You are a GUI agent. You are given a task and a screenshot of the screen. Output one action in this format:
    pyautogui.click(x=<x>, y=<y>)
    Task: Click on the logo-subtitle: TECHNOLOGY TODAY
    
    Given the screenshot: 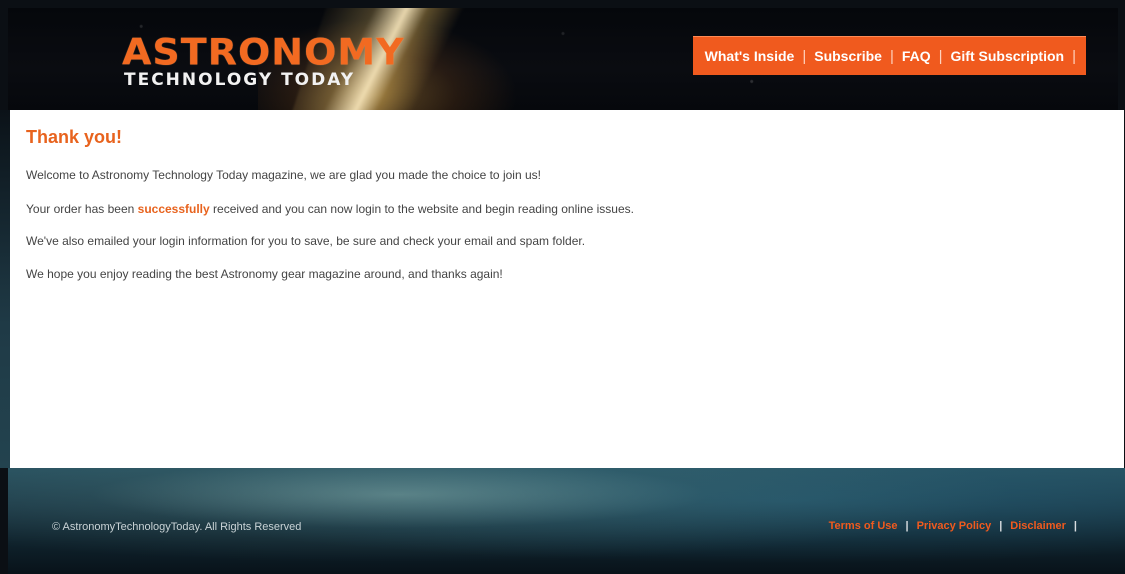 What is the action you would take?
    pyautogui.click(x=240, y=80)
    